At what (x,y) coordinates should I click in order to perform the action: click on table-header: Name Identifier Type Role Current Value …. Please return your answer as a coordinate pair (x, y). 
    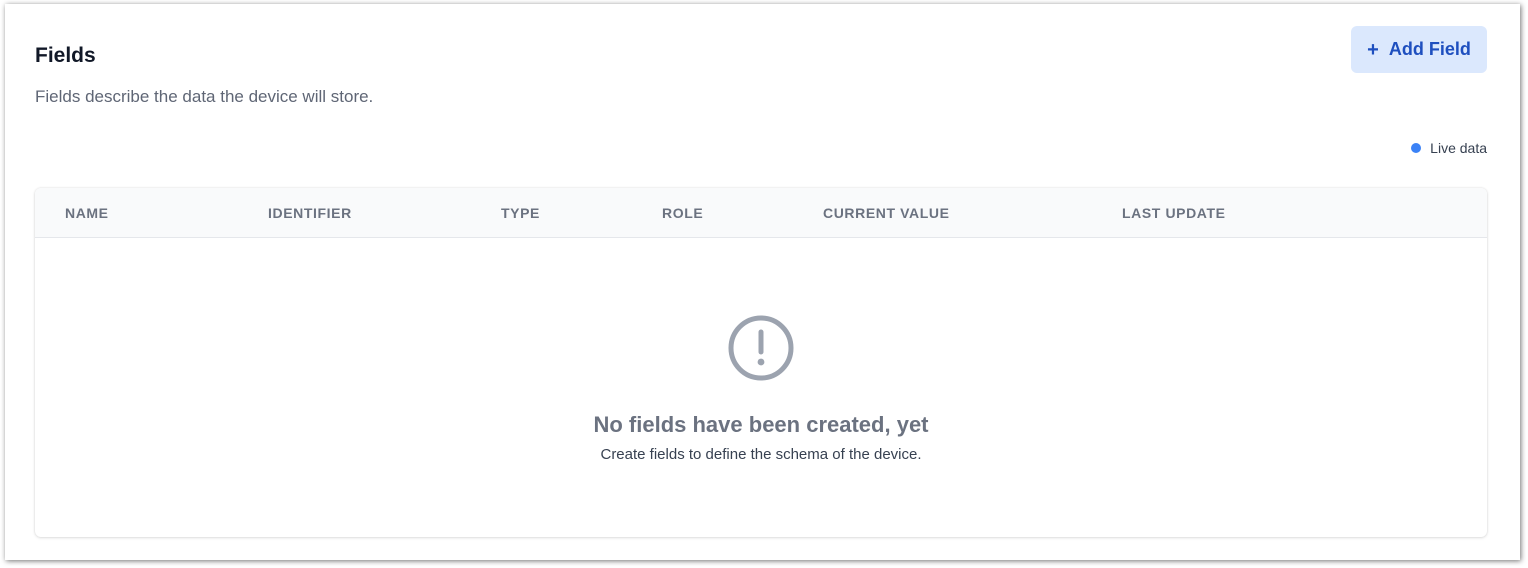
    Looking at the image, I should click on (761, 213).